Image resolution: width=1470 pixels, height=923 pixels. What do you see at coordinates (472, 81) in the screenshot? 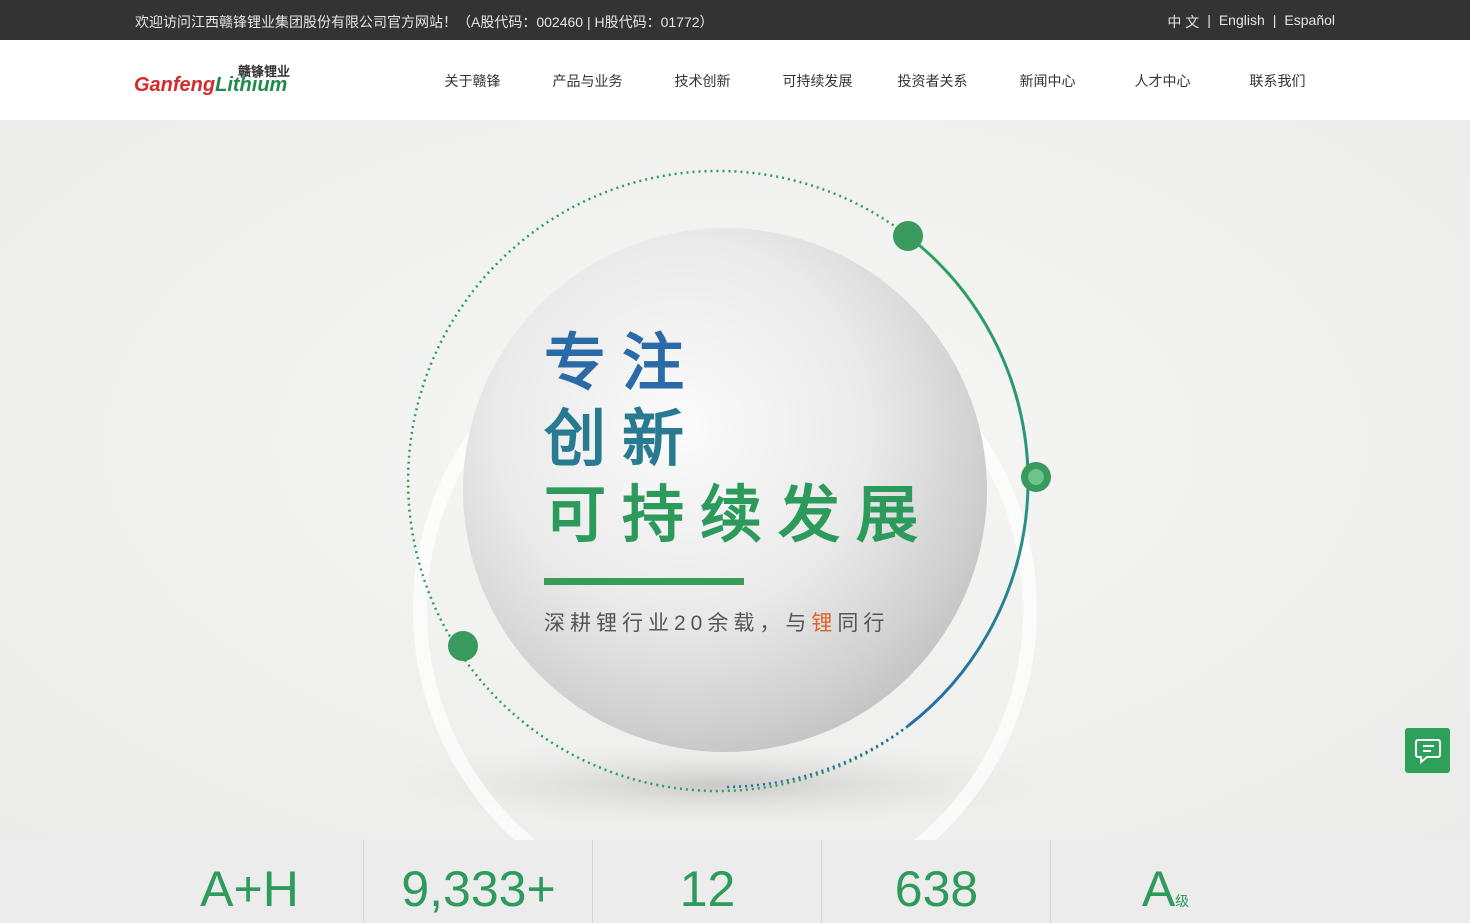
I see `nav-item-about: 关于赣锋` at bounding box center [472, 81].